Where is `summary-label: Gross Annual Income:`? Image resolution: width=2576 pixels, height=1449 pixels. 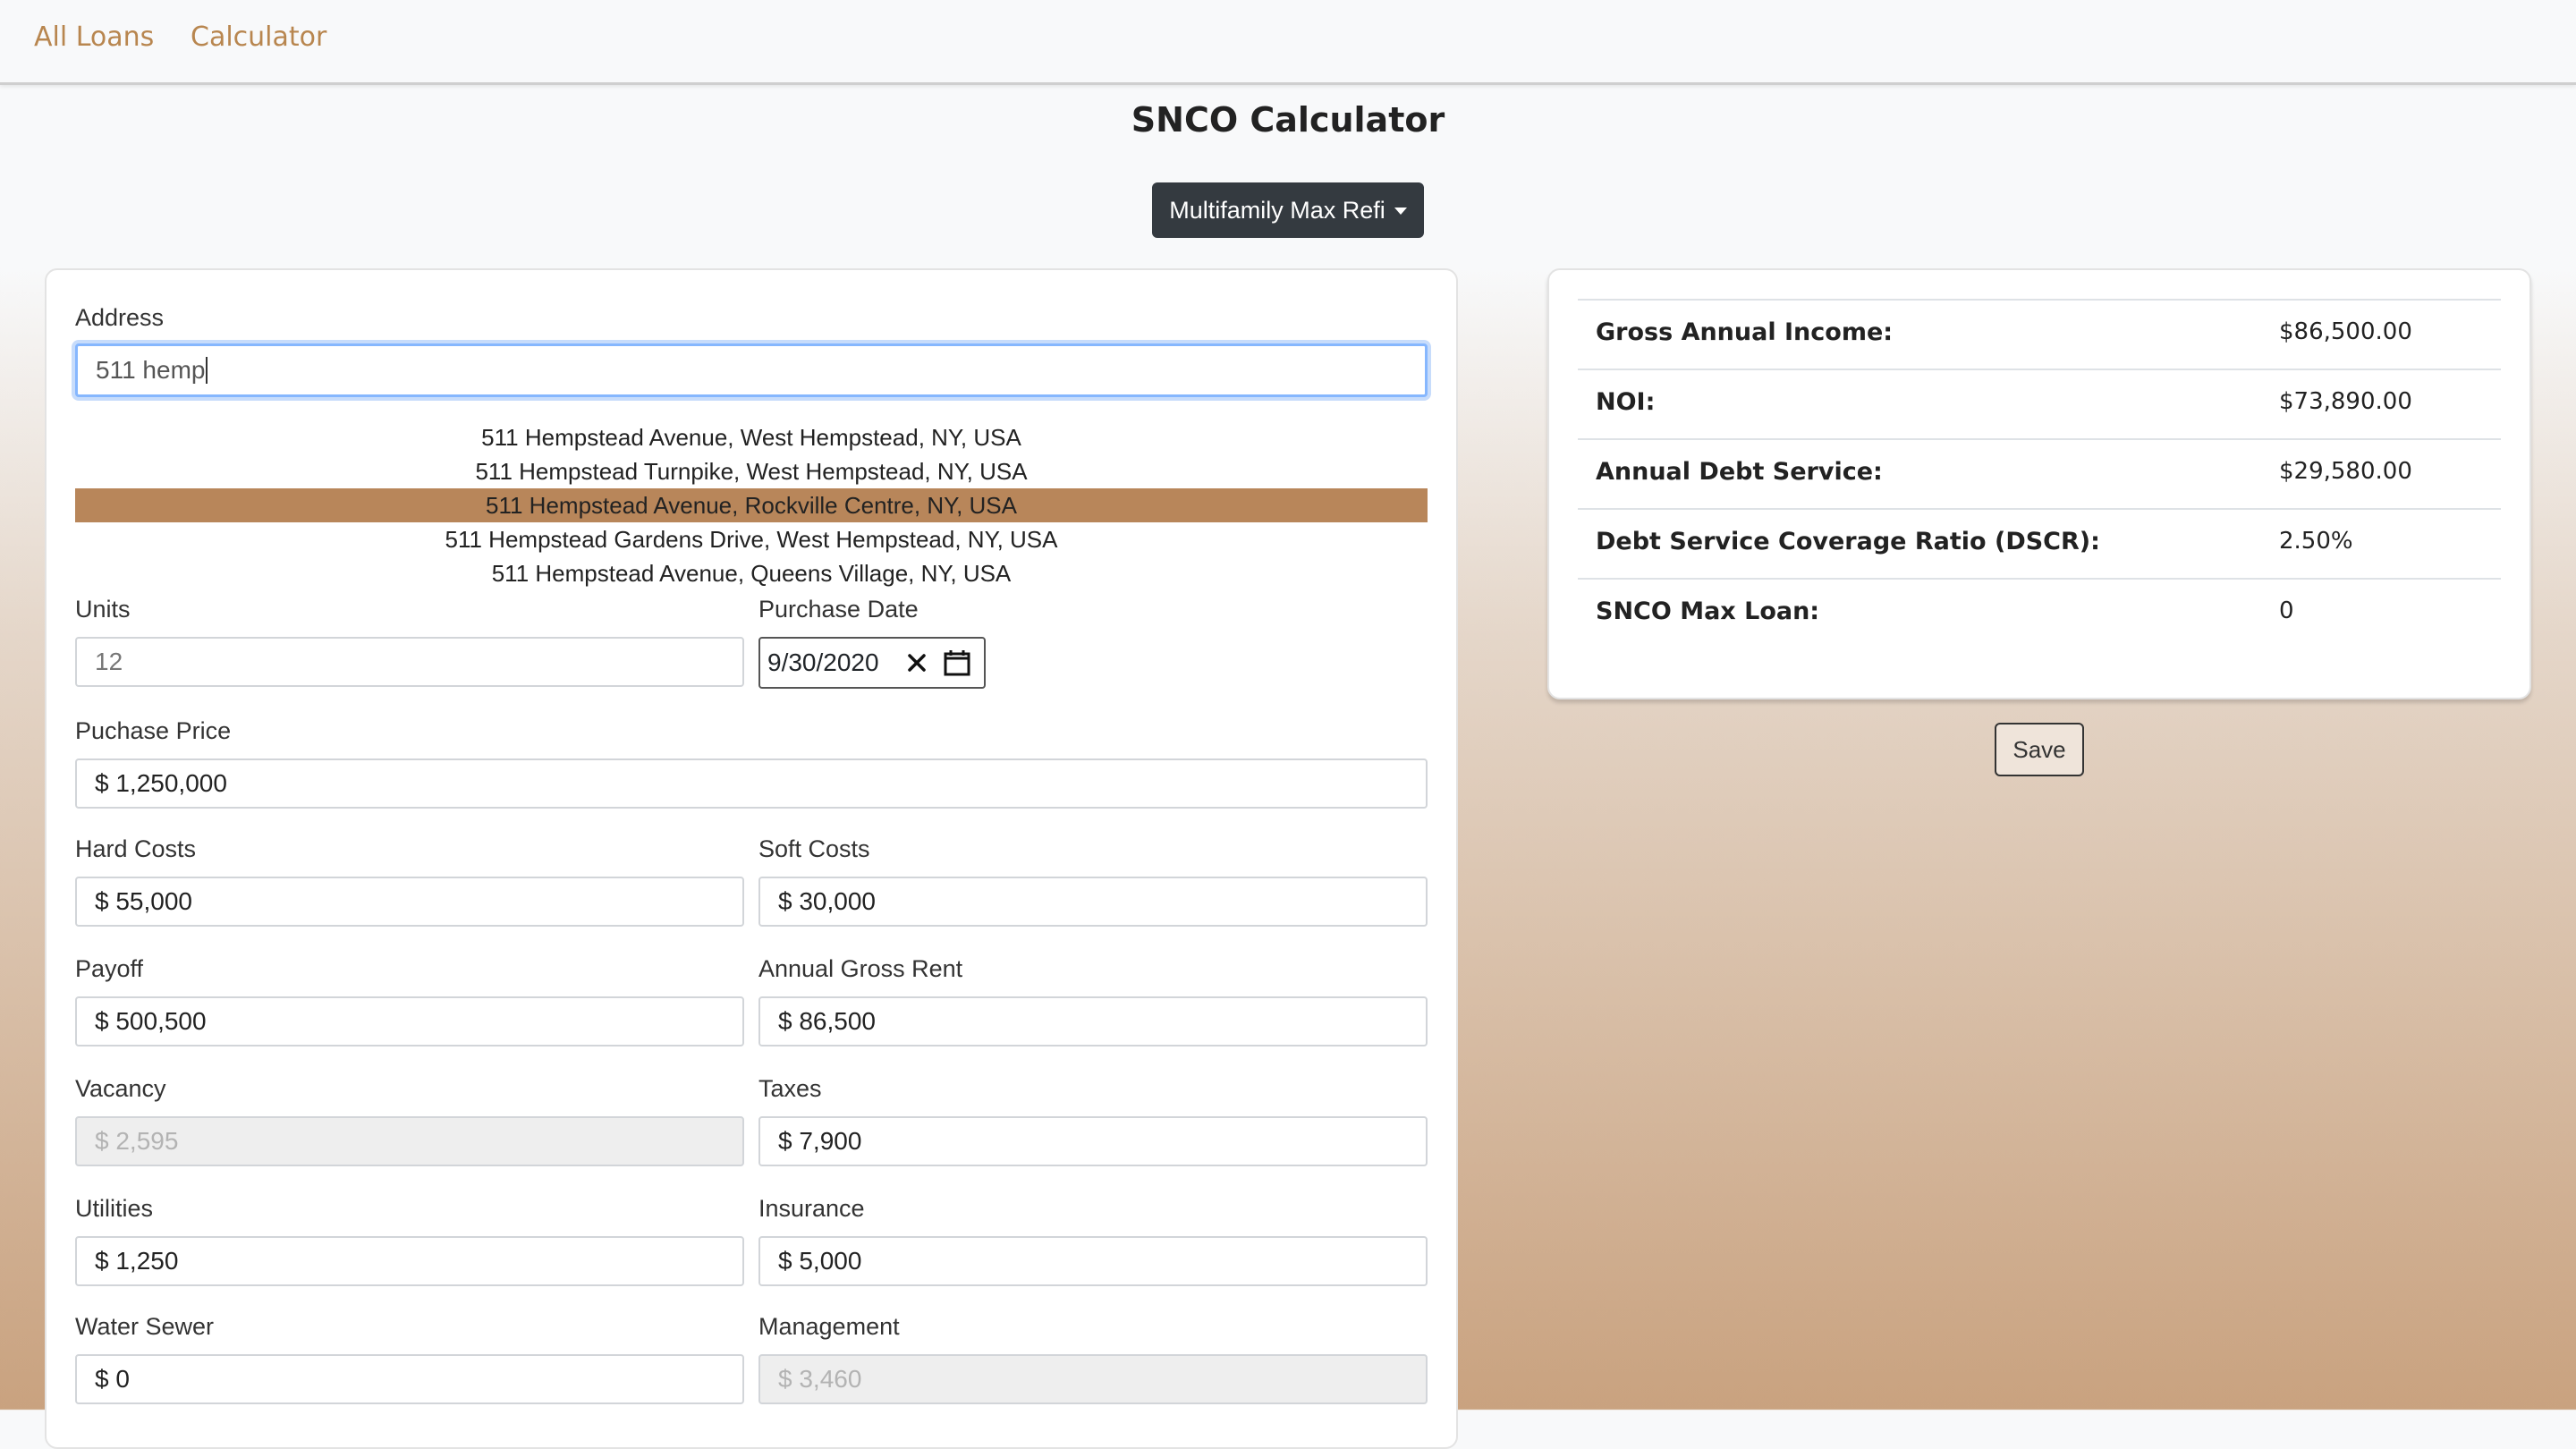
summary-label: Gross Annual Income: is located at coordinates (1745, 332).